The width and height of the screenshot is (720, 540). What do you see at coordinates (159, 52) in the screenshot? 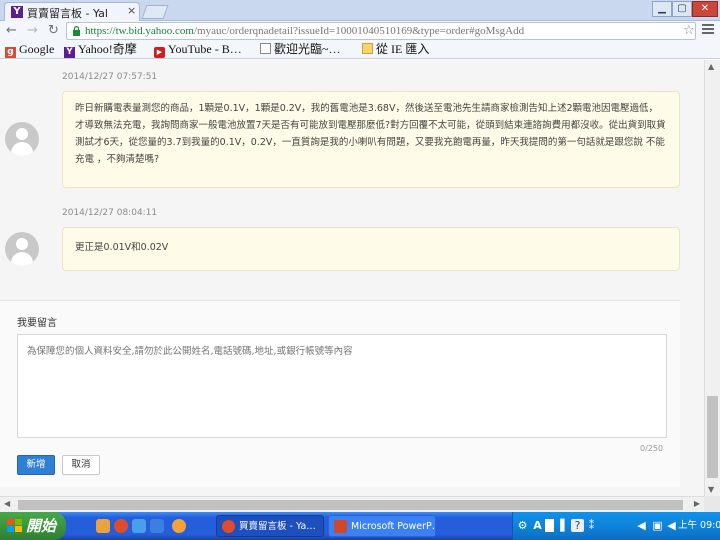
I see `youtube-icon: ▶` at bounding box center [159, 52].